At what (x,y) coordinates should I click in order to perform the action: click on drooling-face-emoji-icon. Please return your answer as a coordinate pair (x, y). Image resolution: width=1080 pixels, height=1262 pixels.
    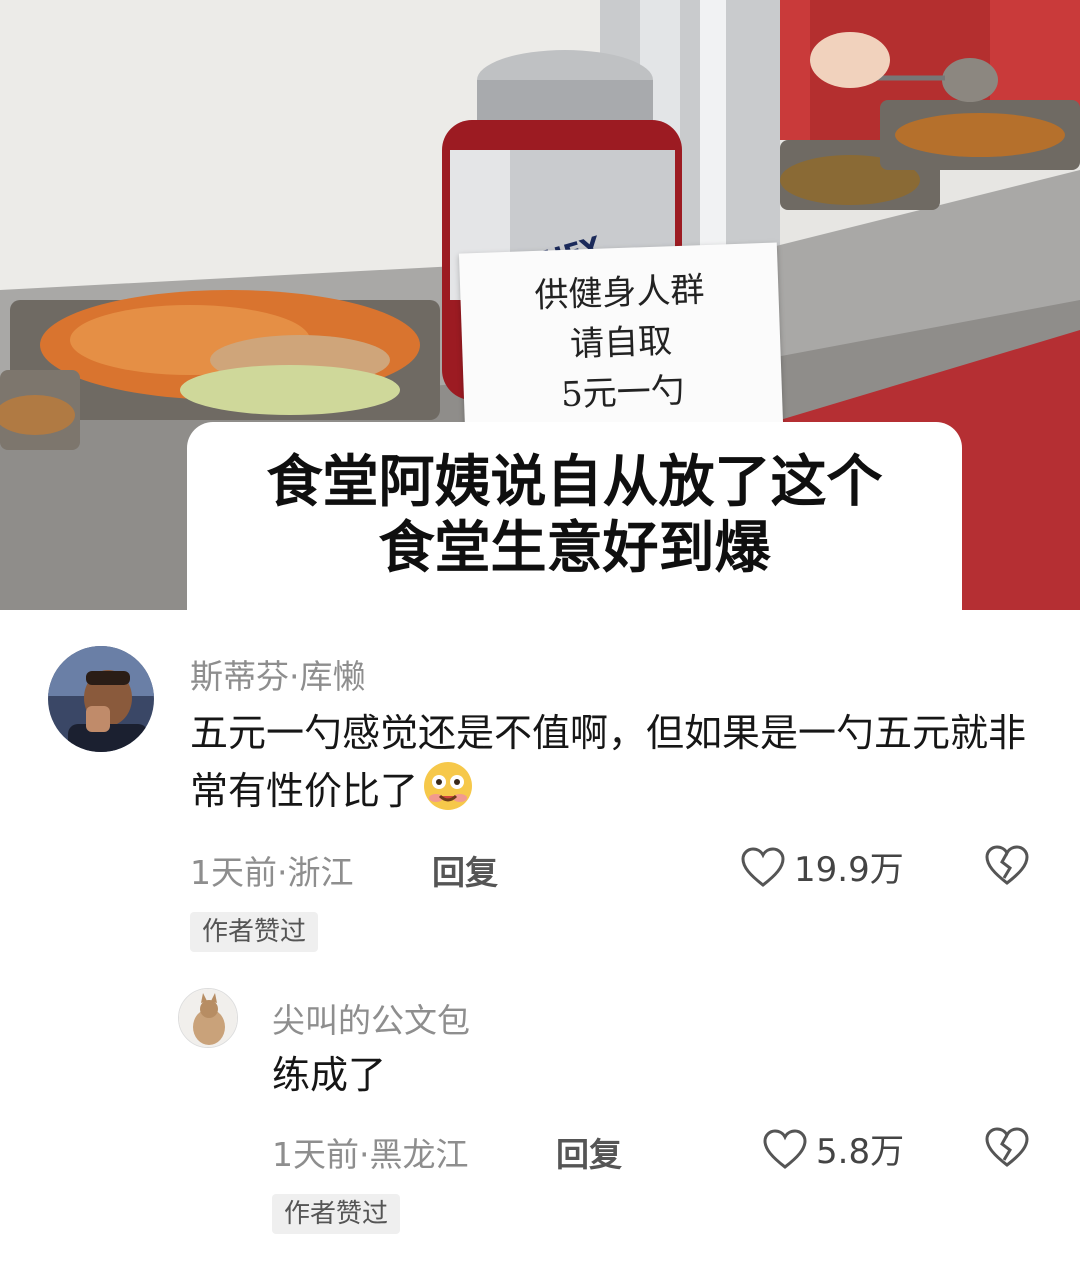
    Looking at the image, I should click on (448, 786).